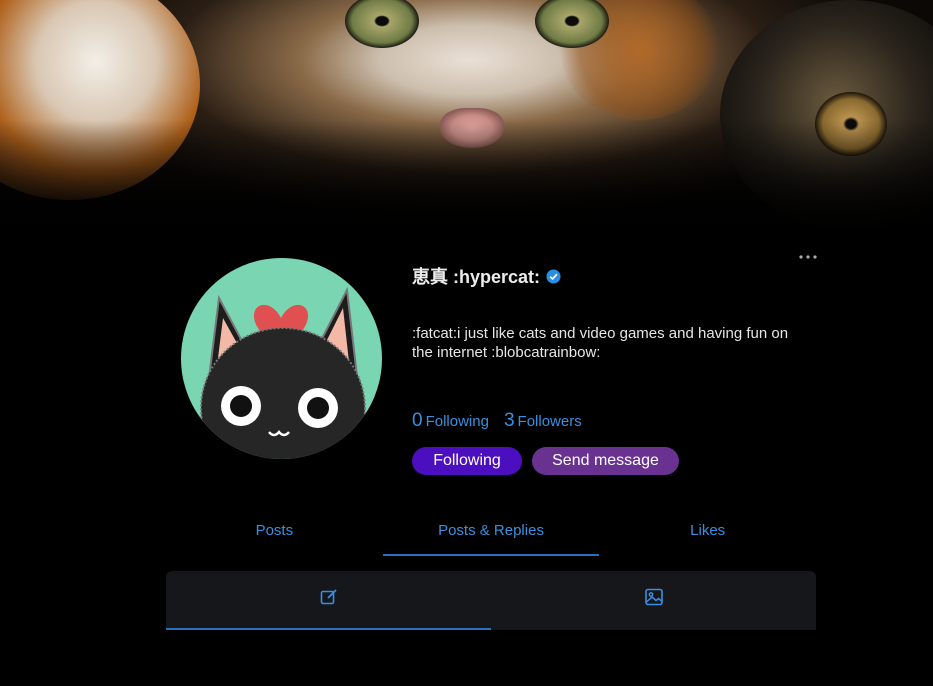 The height and width of the screenshot is (686, 933). I want to click on banner-cat-eye-left, so click(382, 24).